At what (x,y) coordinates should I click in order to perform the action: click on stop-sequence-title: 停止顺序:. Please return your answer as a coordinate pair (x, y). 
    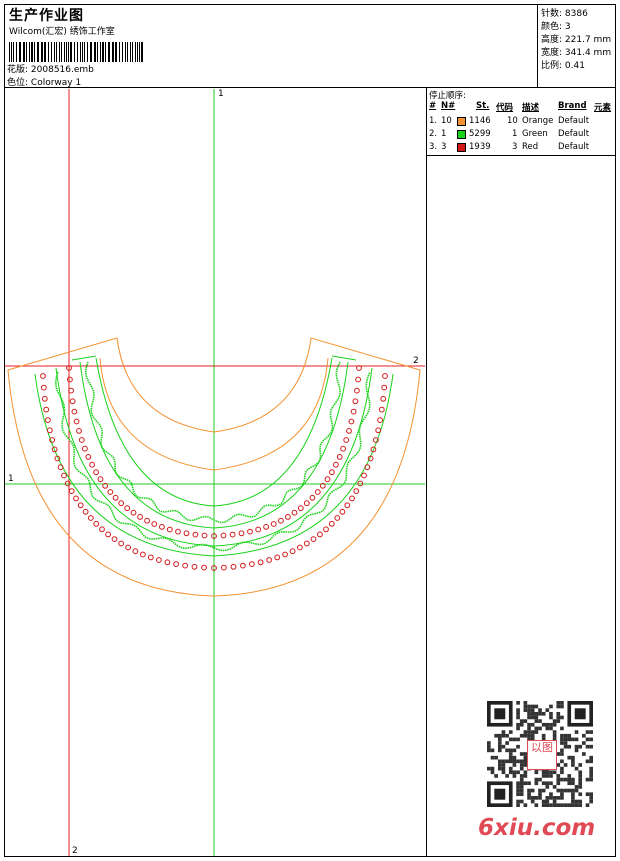
    Looking at the image, I should click on (447, 96).